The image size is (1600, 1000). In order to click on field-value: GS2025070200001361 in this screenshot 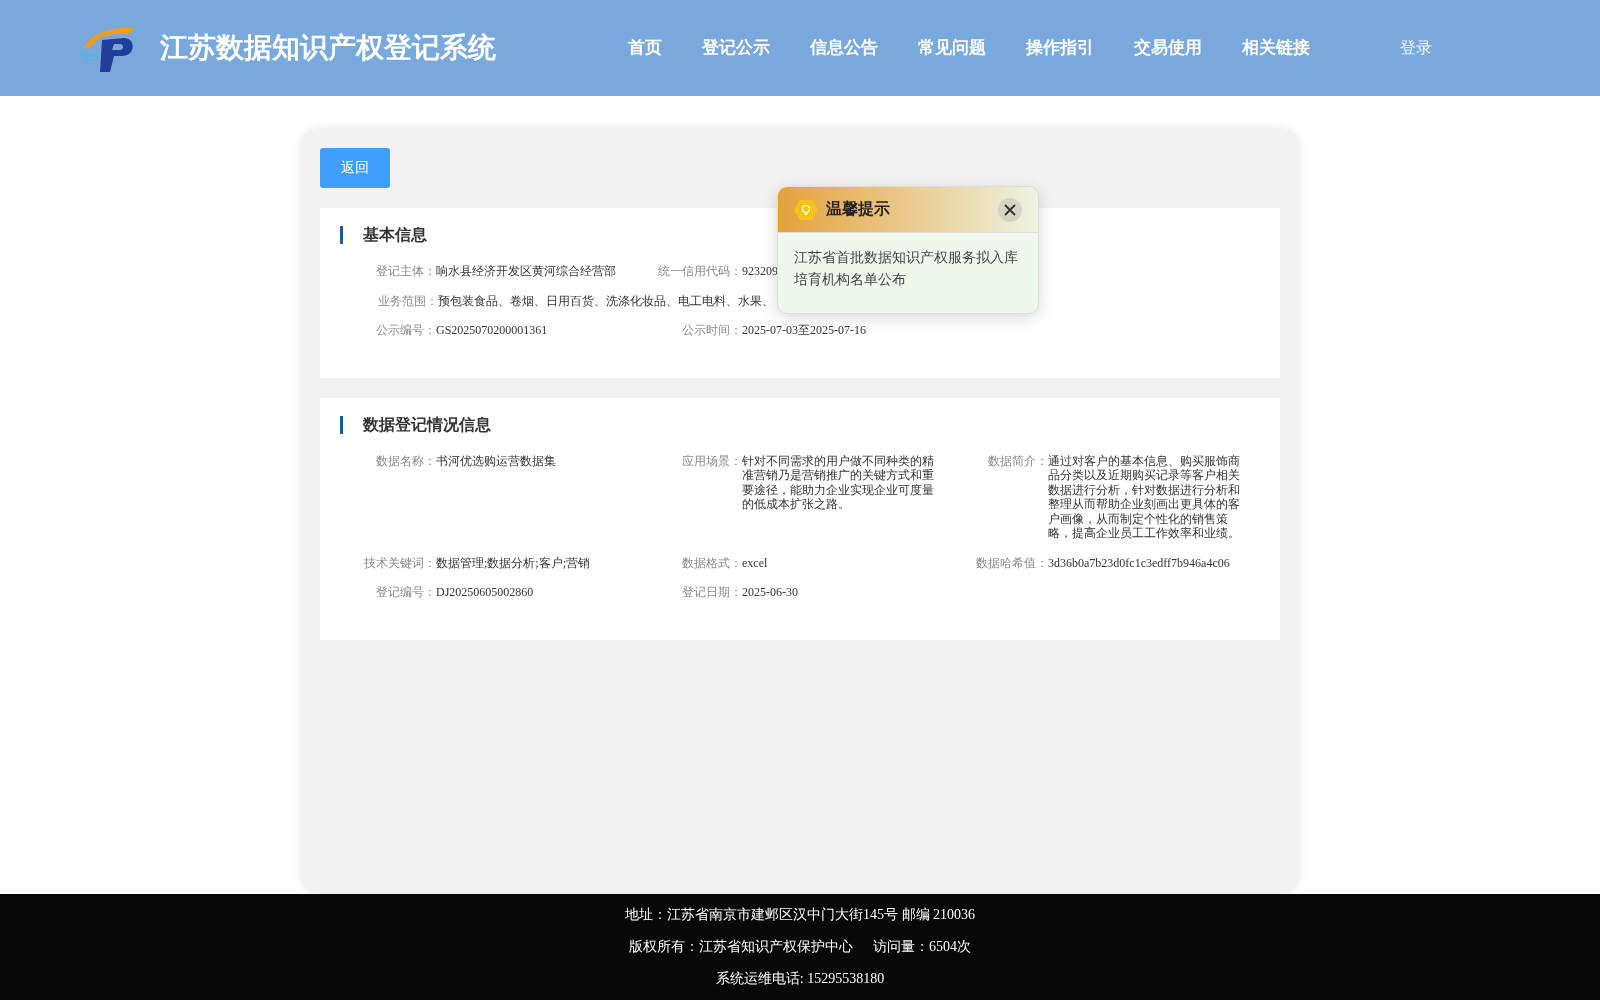, I will do `click(492, 330)`.